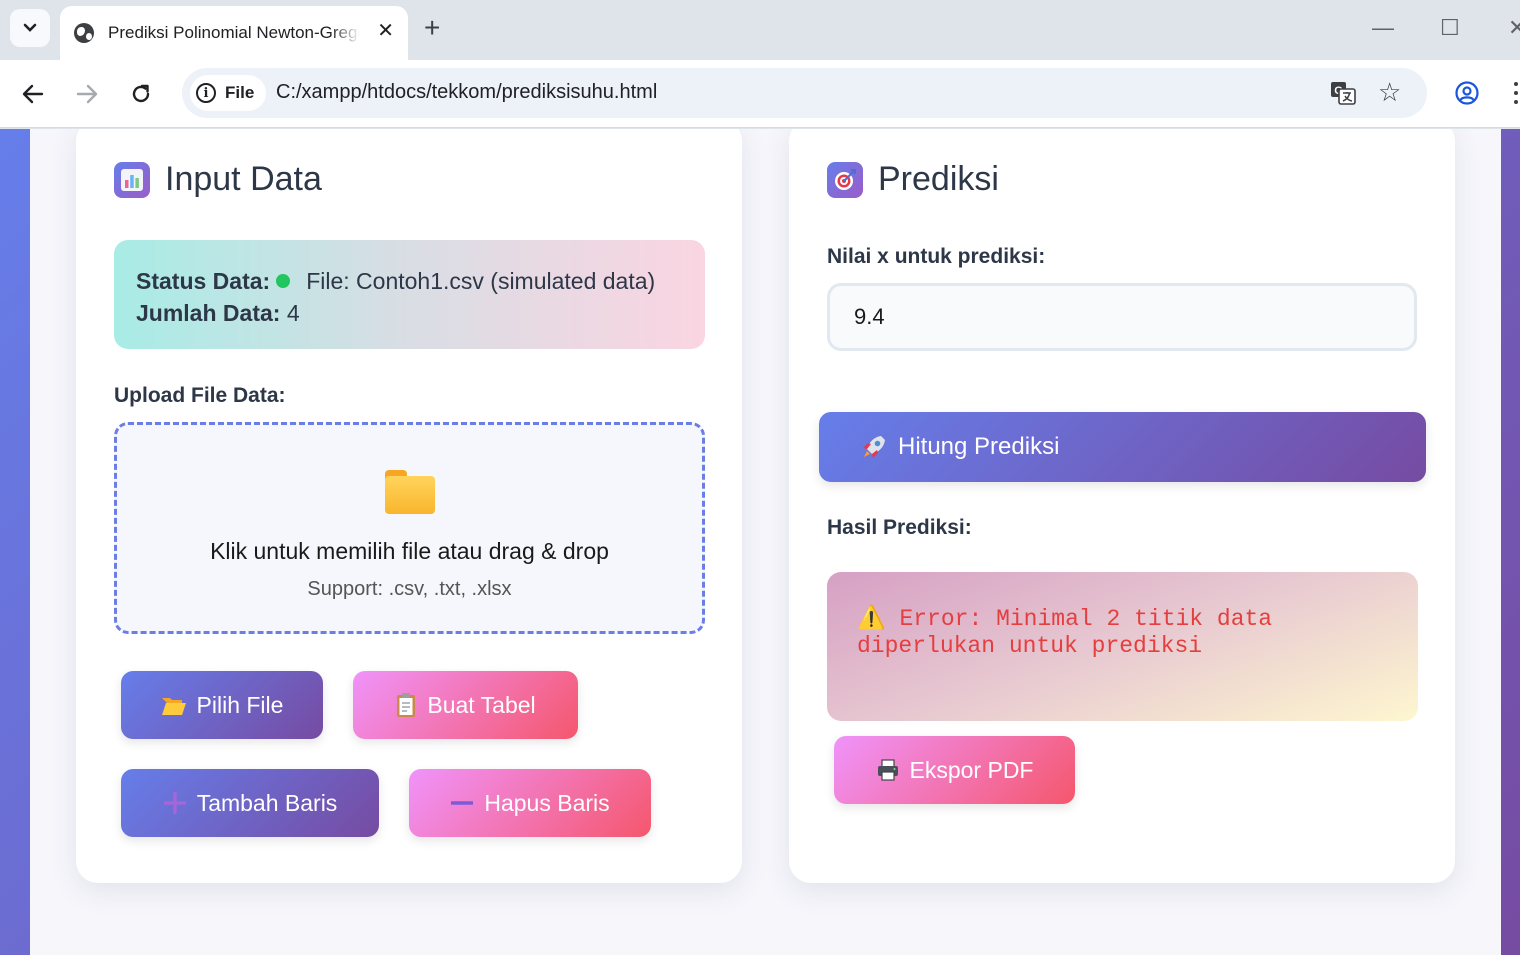 The width and height of the screenshot is (1520, 955). I want to click on tab-title: Prediksi Polinomial Newton-Gregory, so click(234, 32).